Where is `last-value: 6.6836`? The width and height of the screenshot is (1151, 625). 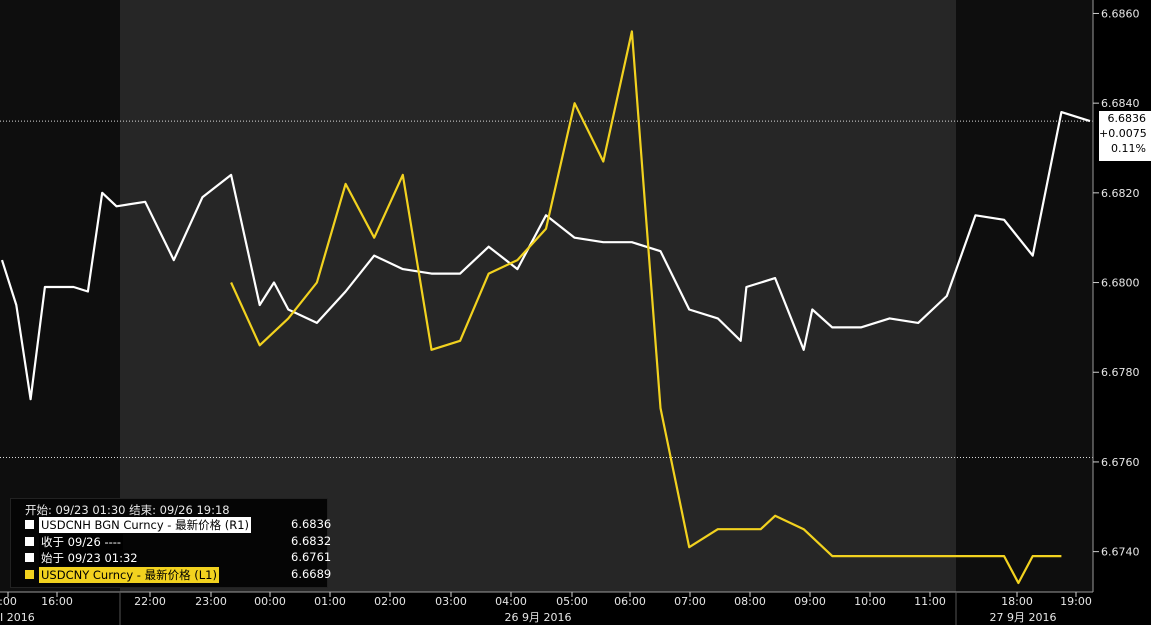 last-value: 6.6836 is located at coordinates (1127, 118).